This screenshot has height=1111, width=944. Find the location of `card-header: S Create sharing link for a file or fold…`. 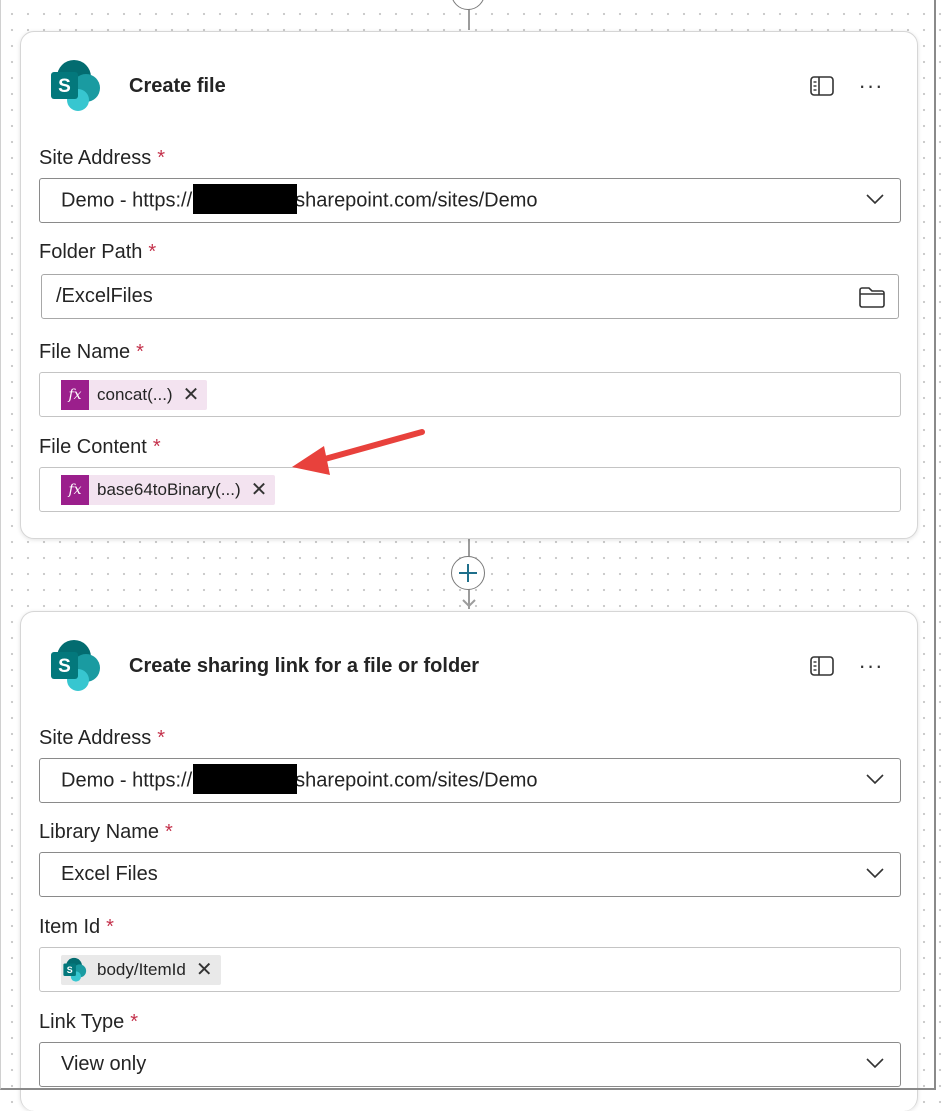

card-header: S Create sharing link for a file or fold… is located at coordinates (469, 662).